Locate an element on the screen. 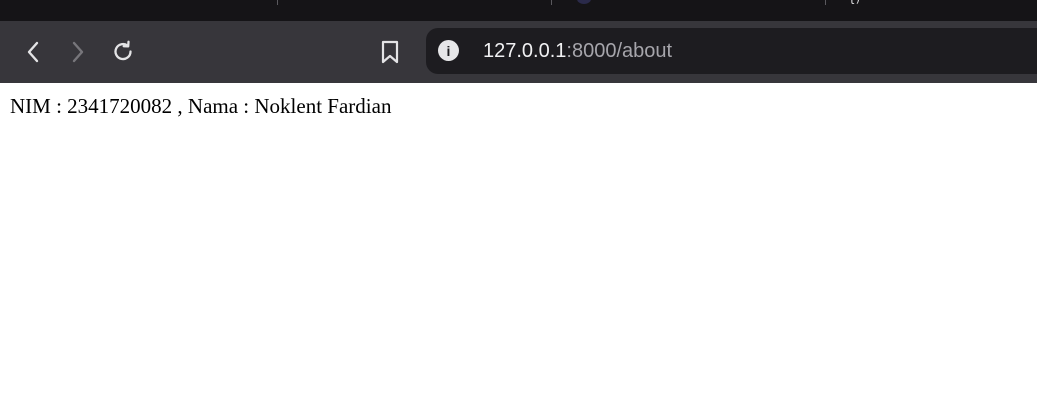  chevron-left-icon is located at coordinates (33, 52).